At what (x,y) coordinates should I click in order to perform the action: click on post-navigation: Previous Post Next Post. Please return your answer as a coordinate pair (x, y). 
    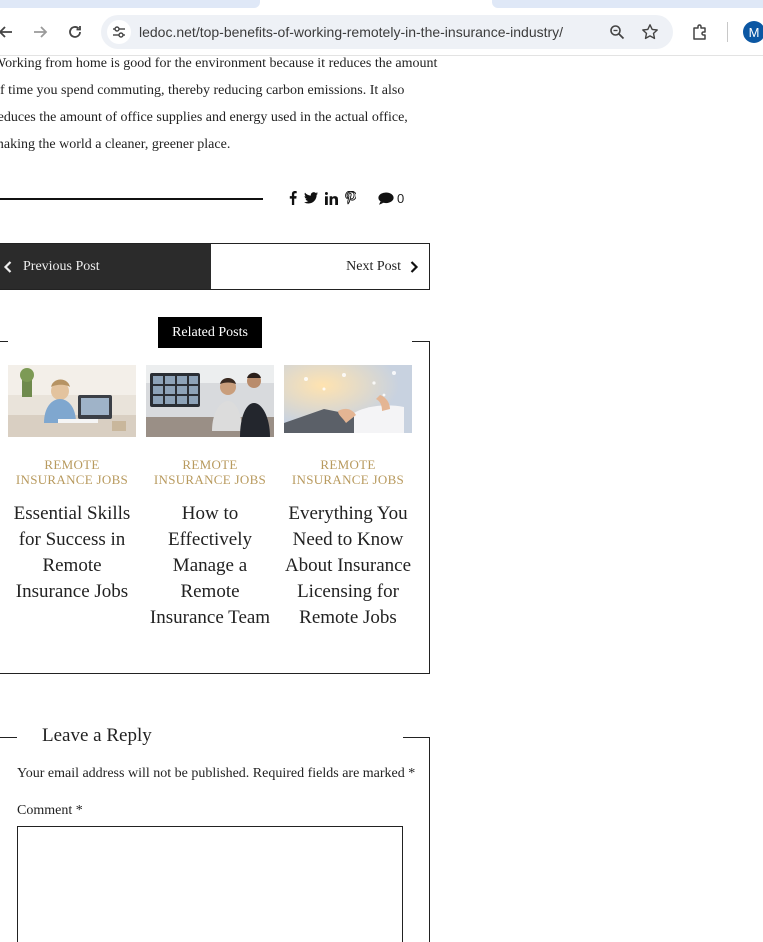
    Looking at the image, I should click on (215, 266).